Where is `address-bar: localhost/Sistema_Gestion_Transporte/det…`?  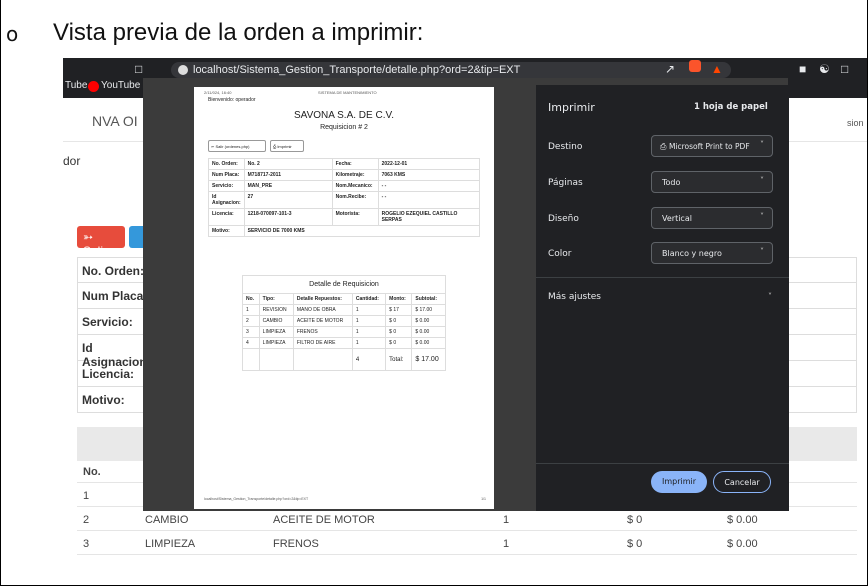 address-bar: localhost/Sistema_Gestion_Transporte/det… is located at coordinates (451, 70).